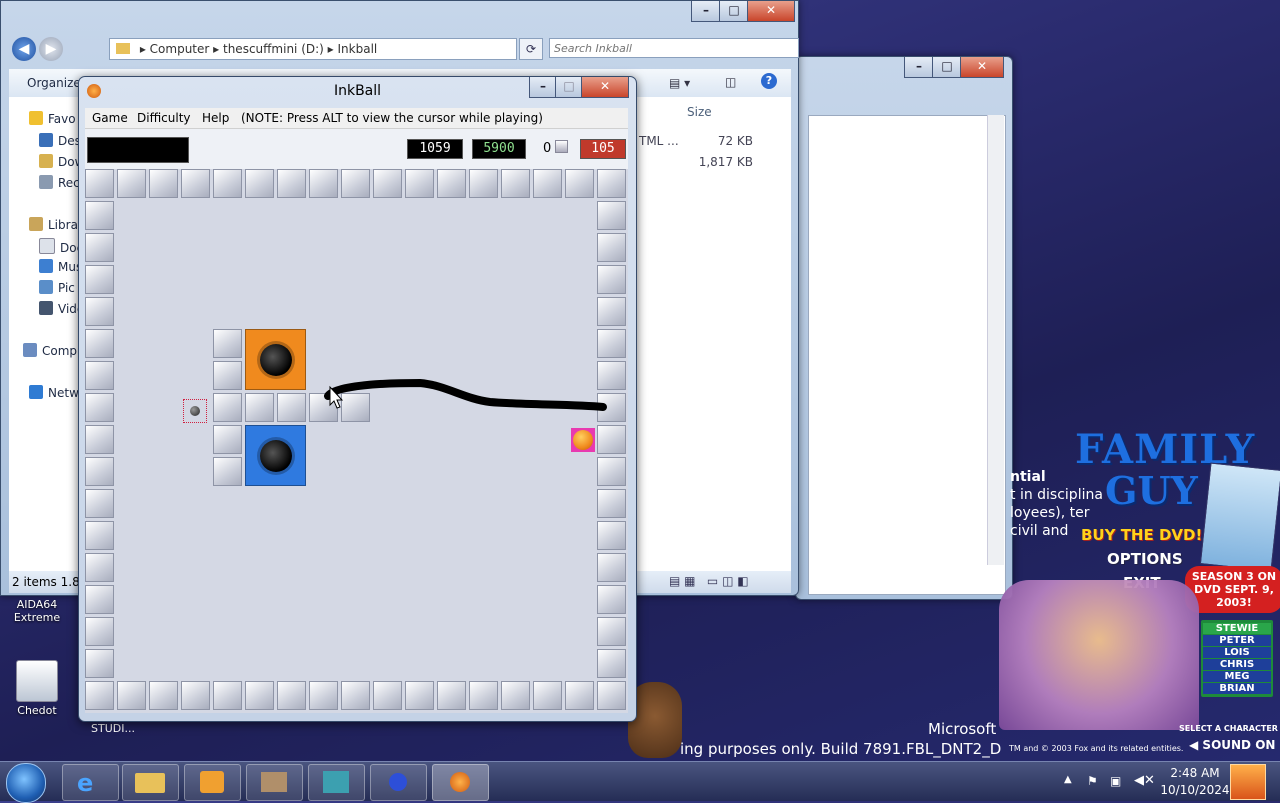 Image resolution: width=1280 pixels, height=803 pixels. What do you see at coordinates (603, 149) in the screenshot?
I see `counter-display: 105` at bounding box center [603, 149].